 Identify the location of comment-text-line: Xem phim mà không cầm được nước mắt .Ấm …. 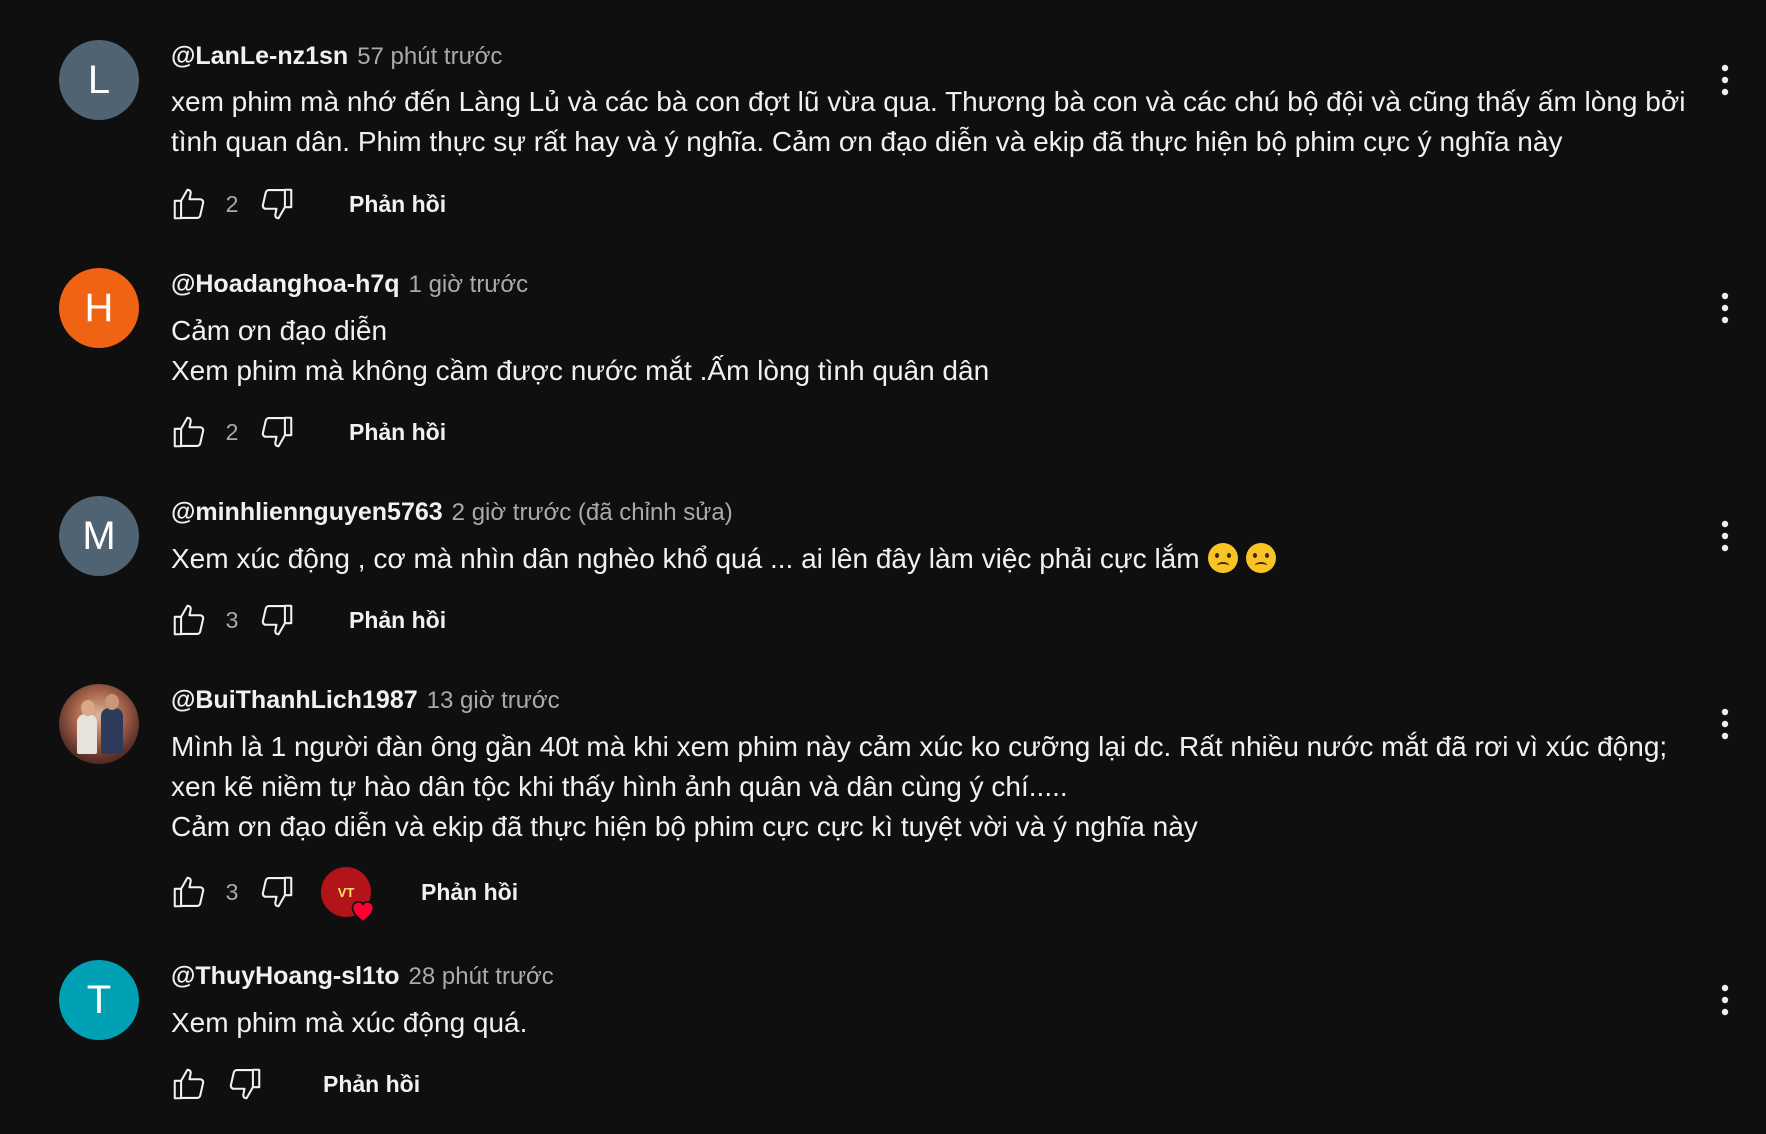
(580, 370).